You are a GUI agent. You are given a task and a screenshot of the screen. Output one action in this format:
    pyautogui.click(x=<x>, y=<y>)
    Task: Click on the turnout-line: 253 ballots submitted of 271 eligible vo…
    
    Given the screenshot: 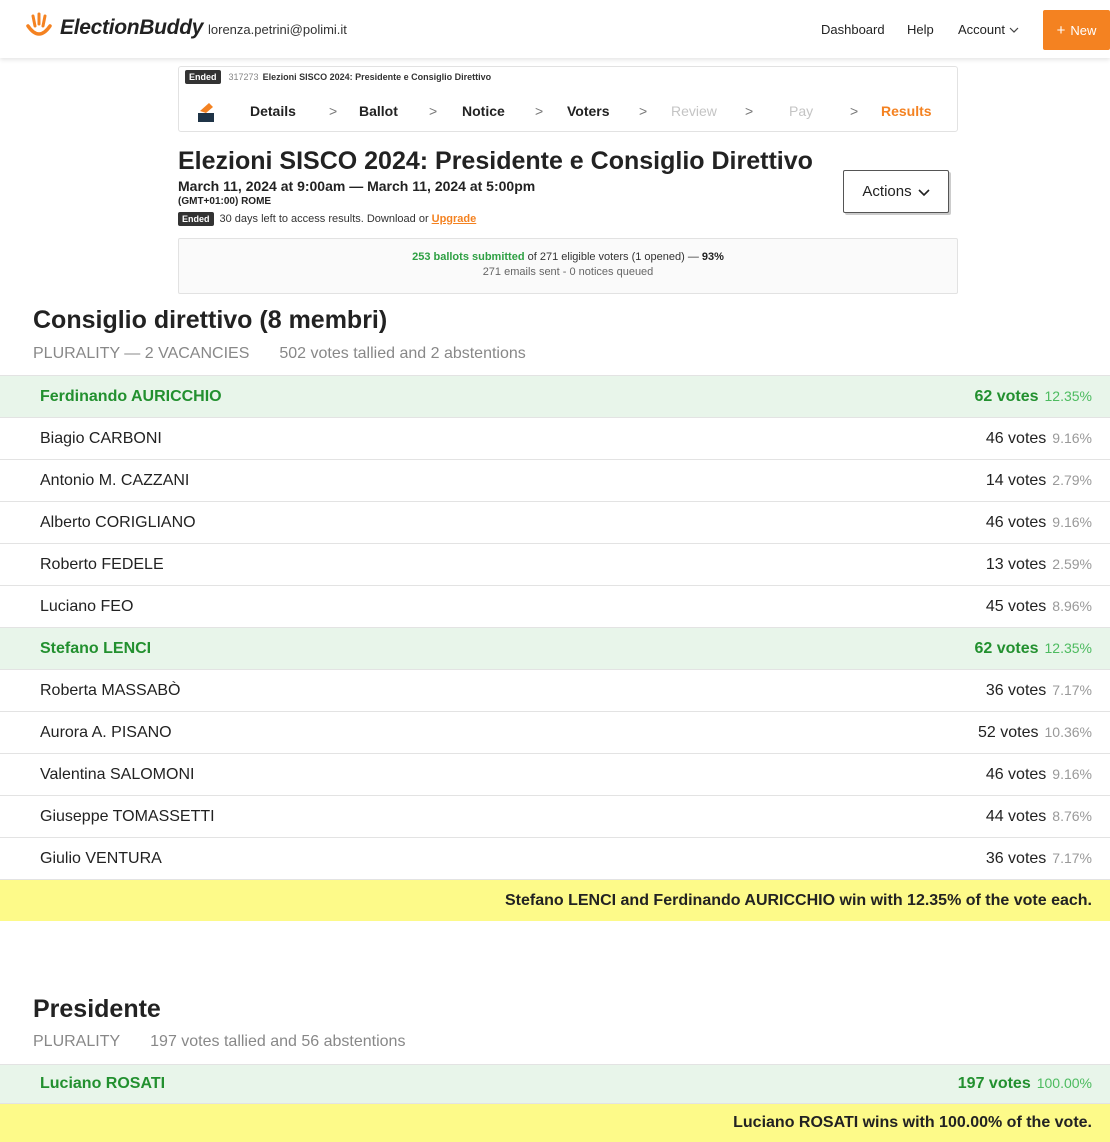 What is the action you would take?
    pyautogui.click(x=568, y=257)
    